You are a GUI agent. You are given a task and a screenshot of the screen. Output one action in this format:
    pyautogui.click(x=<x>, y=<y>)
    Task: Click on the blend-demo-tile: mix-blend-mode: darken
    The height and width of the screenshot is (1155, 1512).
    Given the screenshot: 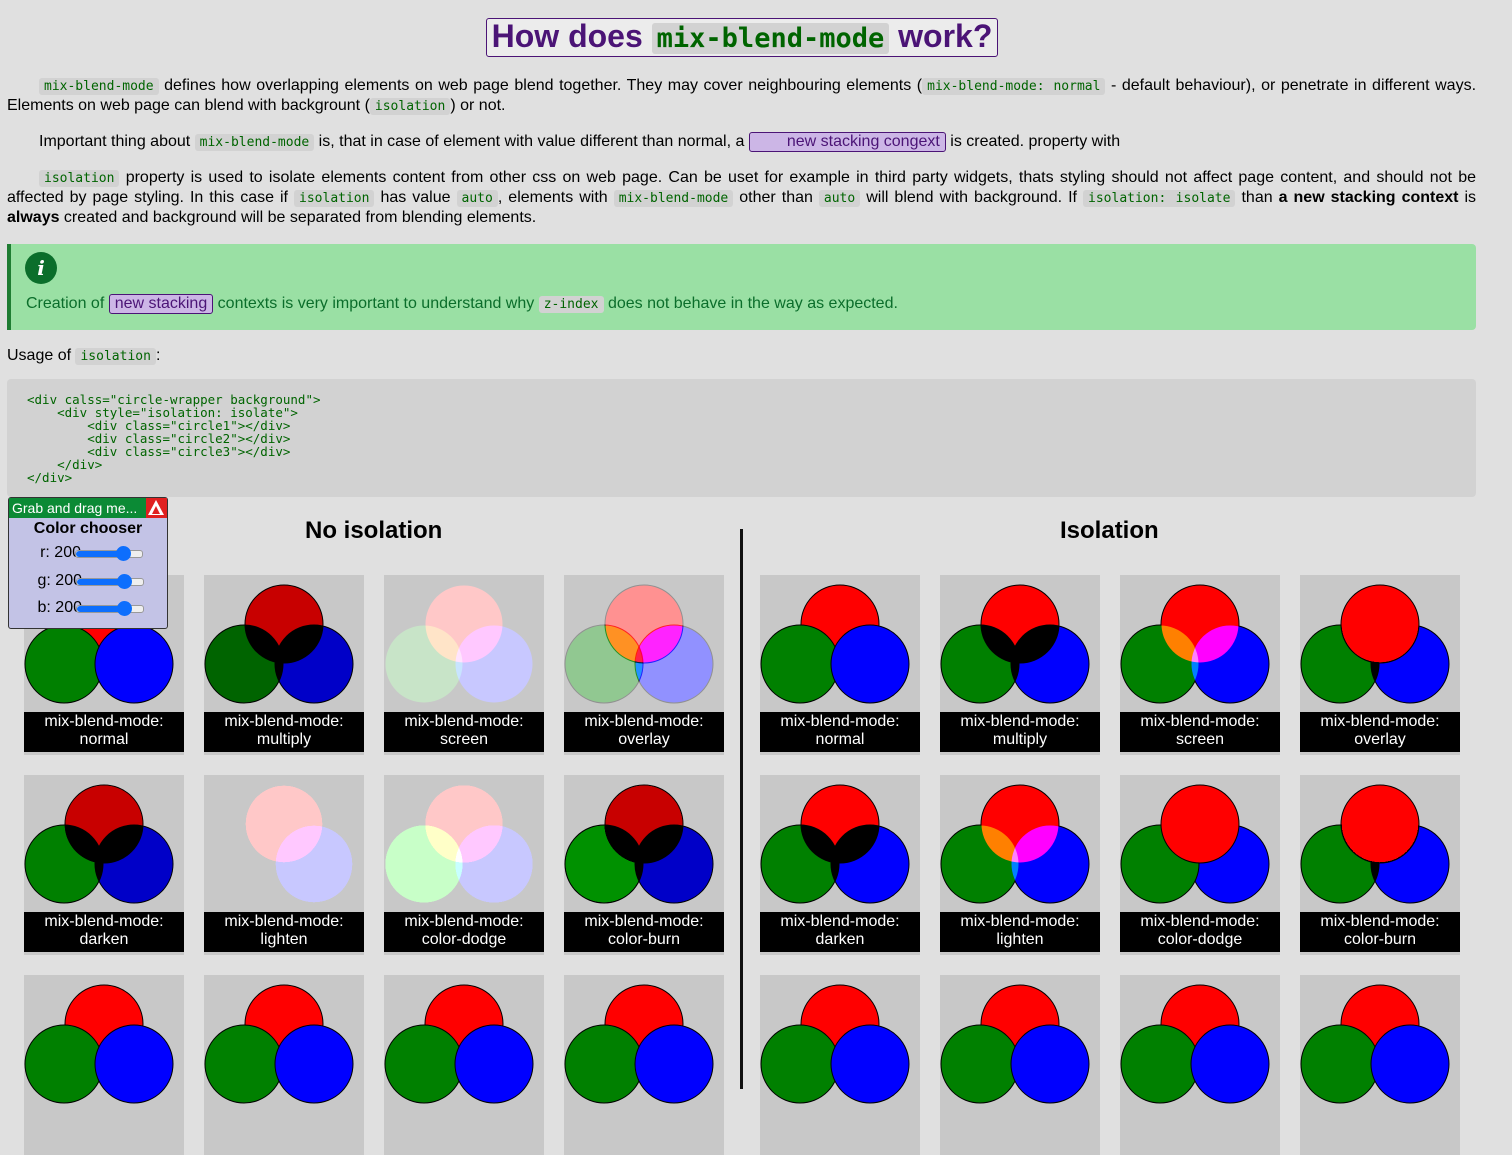 What is the action you would take?
    pyautogui.click(x=840, y=865)
    